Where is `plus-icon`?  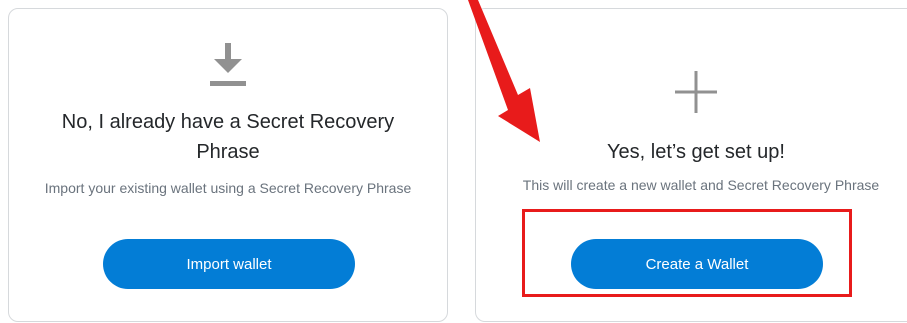
plus-icon is located at coordinates (696, 92).